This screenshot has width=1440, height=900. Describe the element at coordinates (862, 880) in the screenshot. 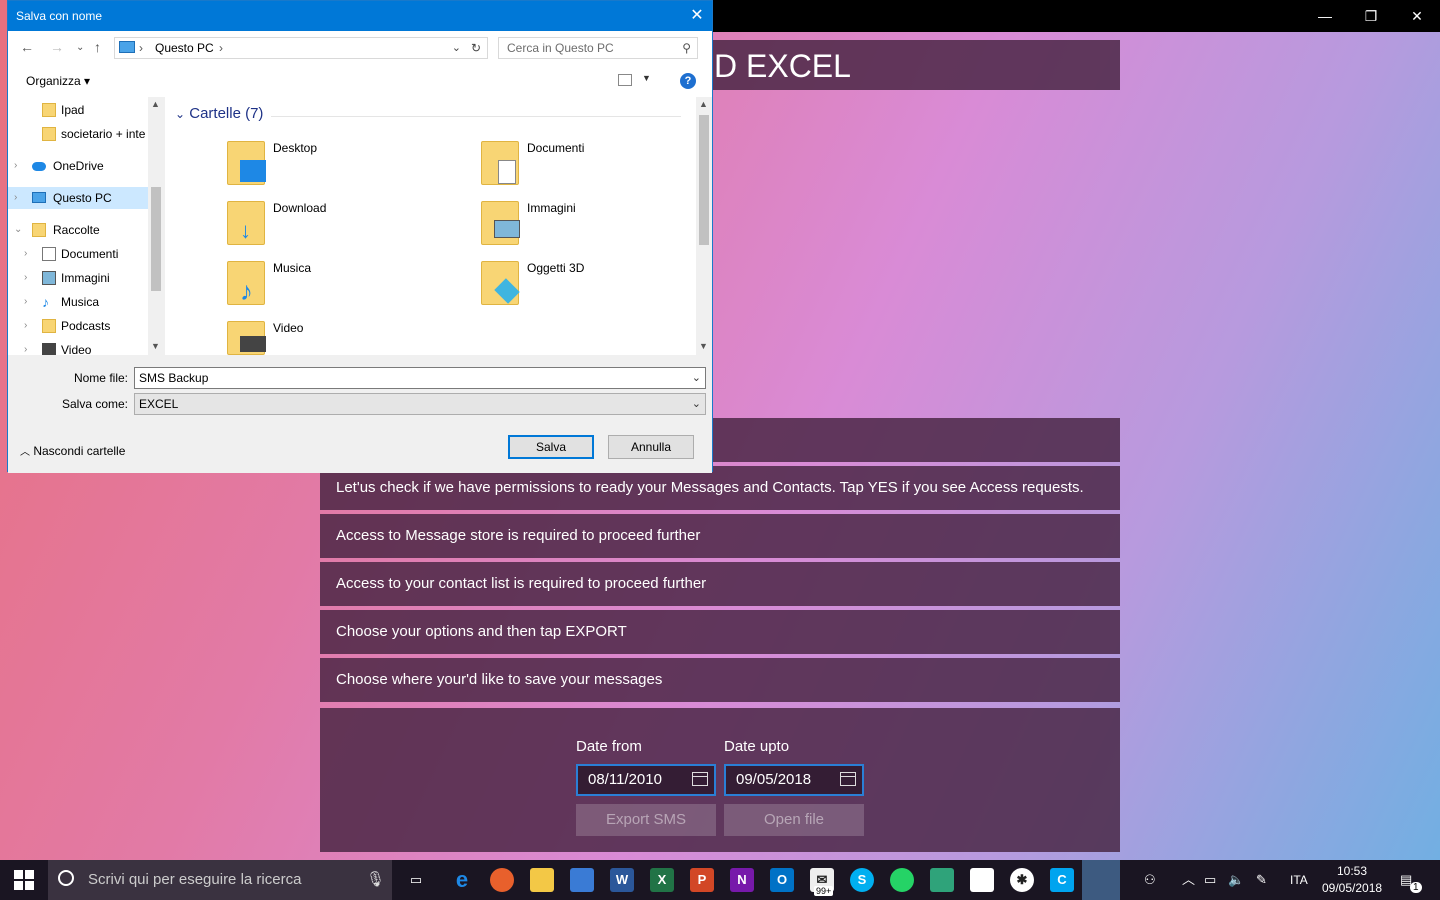

I see `skype-icon: S` at that location.